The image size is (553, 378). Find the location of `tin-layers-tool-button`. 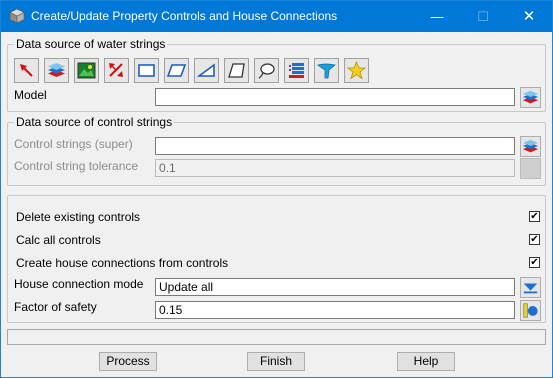

tin-layers-tool-button is located at coordinates (296, 70).